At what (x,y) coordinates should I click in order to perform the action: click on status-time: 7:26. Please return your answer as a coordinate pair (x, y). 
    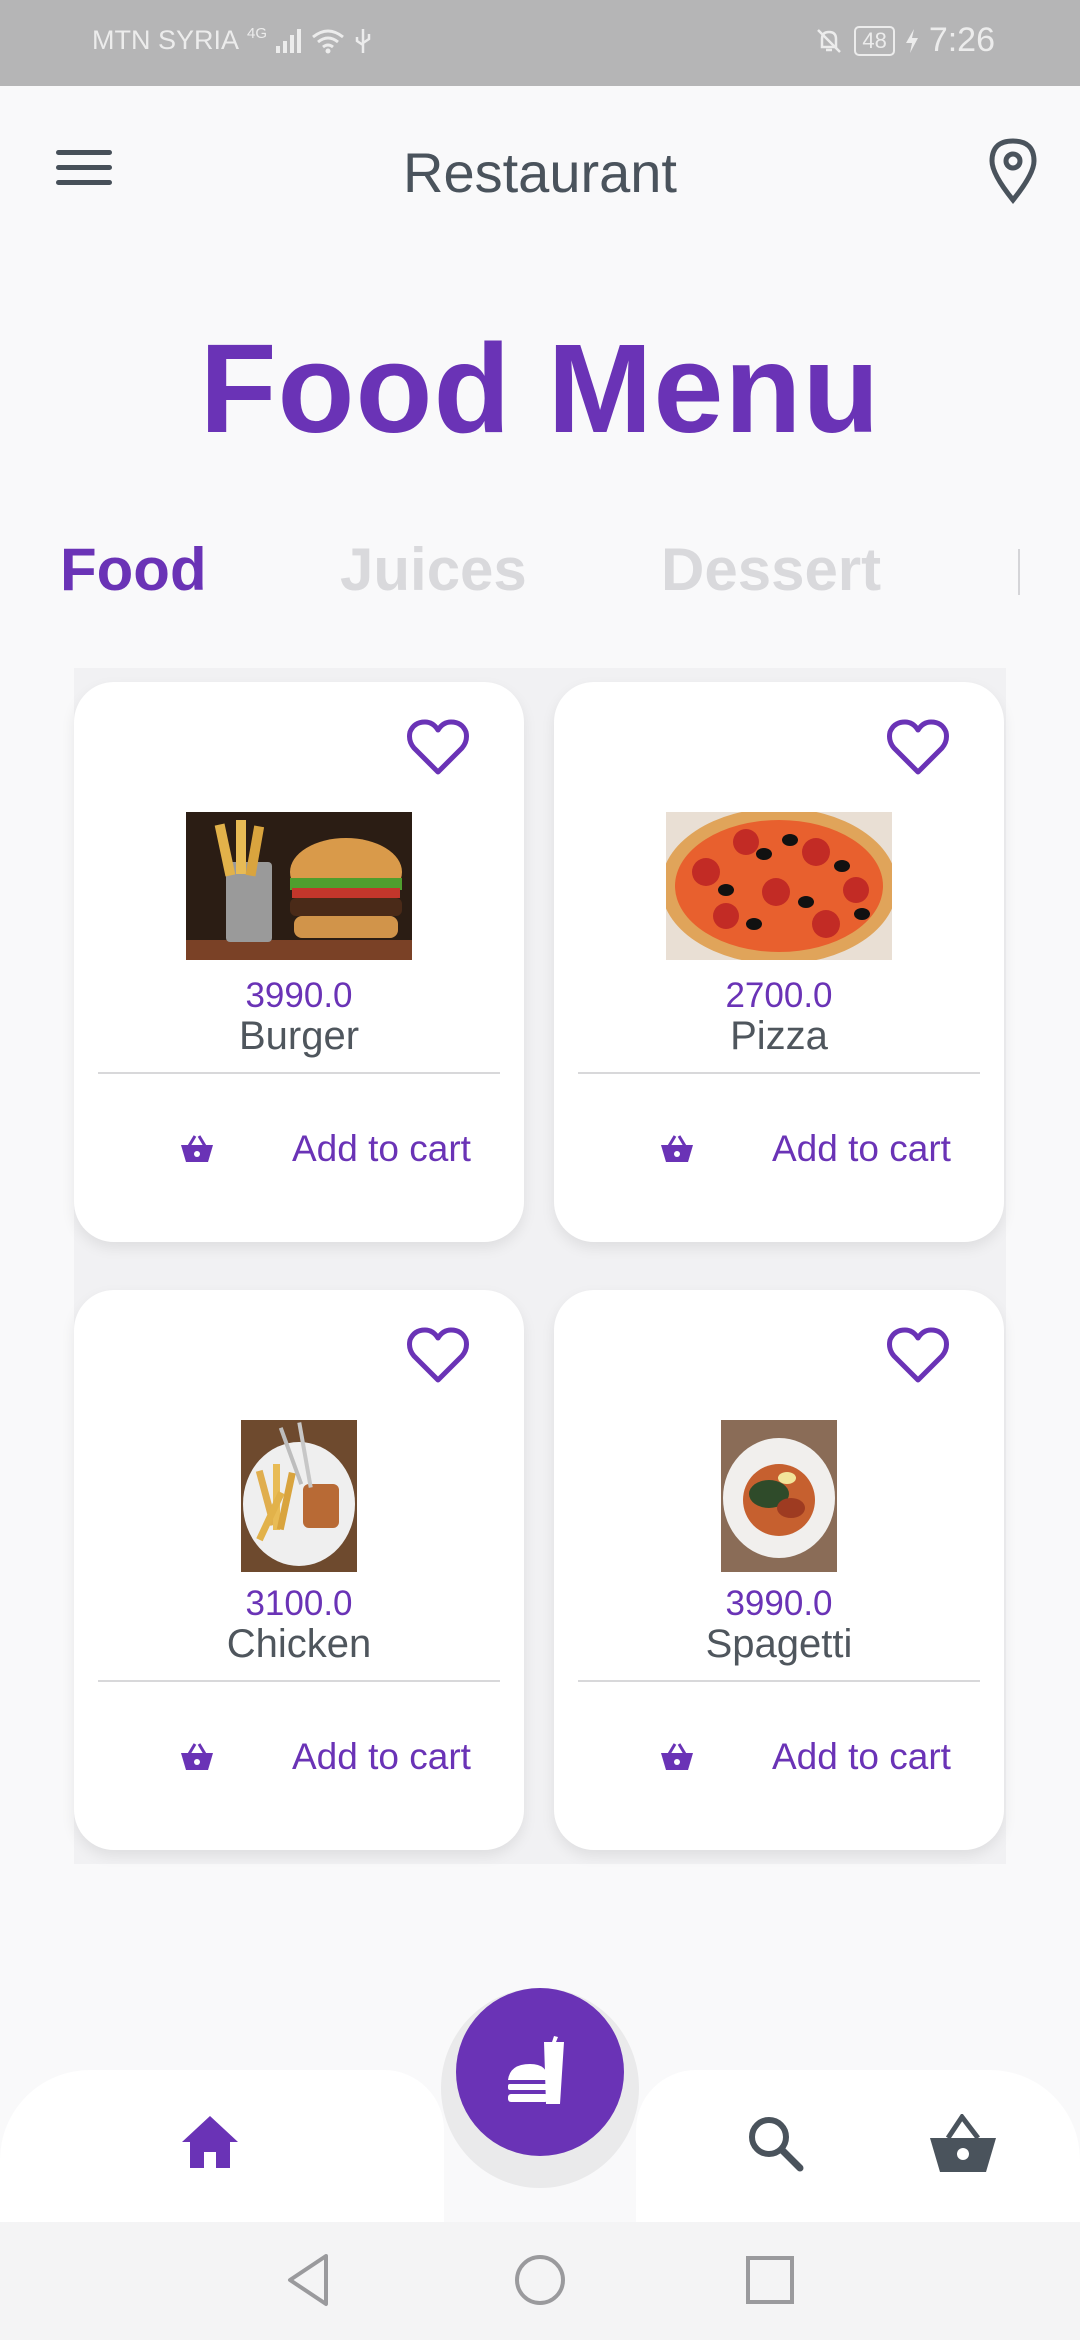
    Looking at the image, I should click on (961, 40).